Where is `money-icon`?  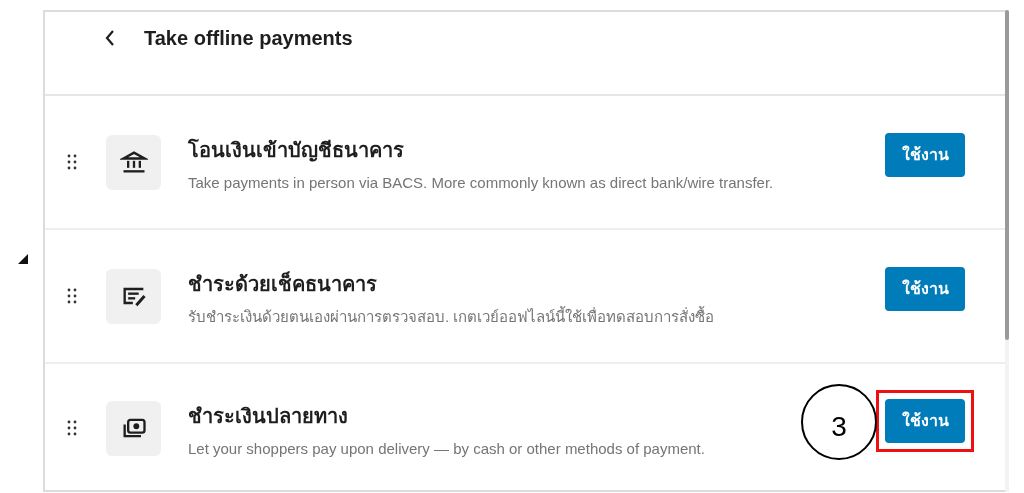 money-icon is located at coordinates (133, 428).